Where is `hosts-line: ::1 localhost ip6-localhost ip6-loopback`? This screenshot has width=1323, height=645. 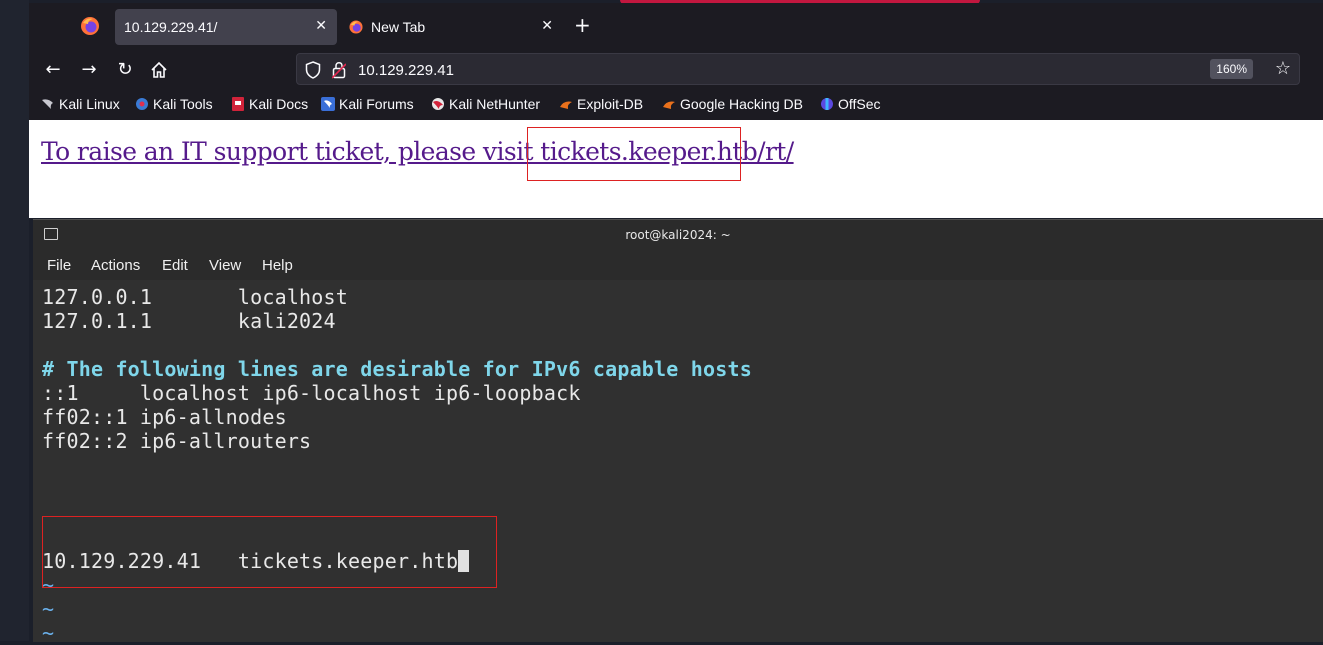
hosts-line: ::1 localhost ip6-localhost ip6-loopback is located at coordinates (311, 393).